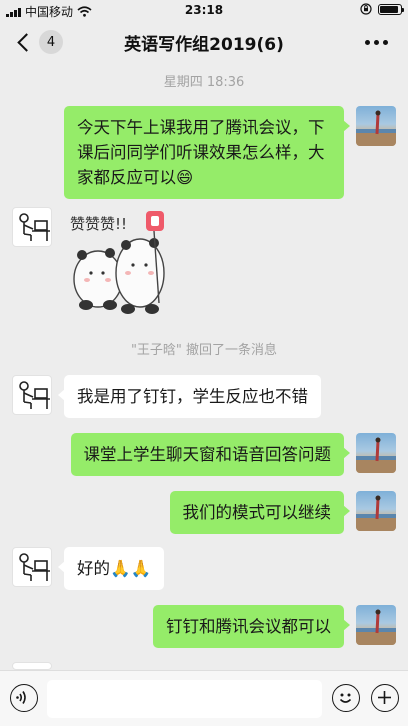  Describe the element at coordinates (204, 82) in the screenshot. I see `message-timestamp: 星期四 18:36` at that location.